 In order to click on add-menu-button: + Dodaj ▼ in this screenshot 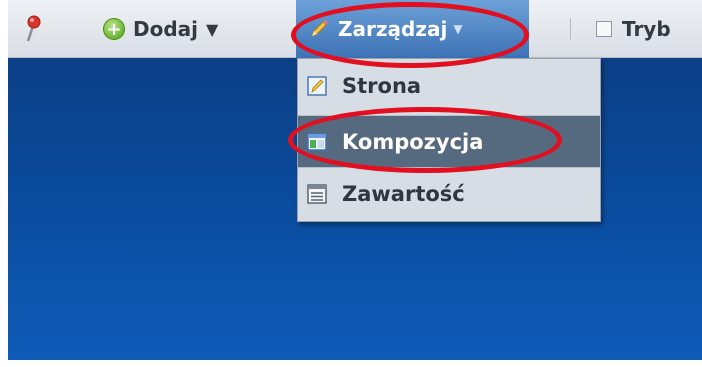, I will do `click(160, 29)`.